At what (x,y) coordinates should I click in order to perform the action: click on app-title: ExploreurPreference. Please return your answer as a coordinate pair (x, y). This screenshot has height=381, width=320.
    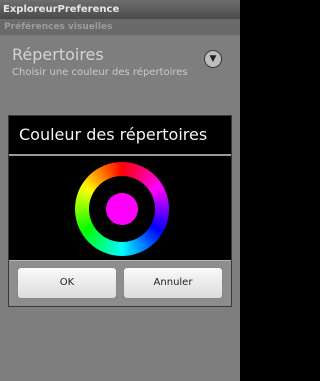
    Looking at the image, I should click on (61, 9).